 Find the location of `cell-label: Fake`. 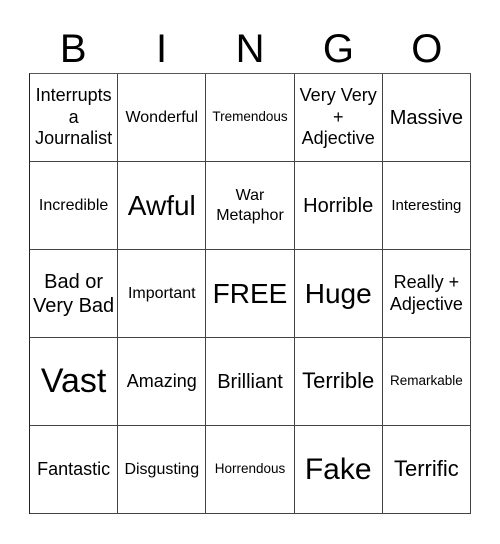

cell-label: Fake is located at coordinates (338, 469).